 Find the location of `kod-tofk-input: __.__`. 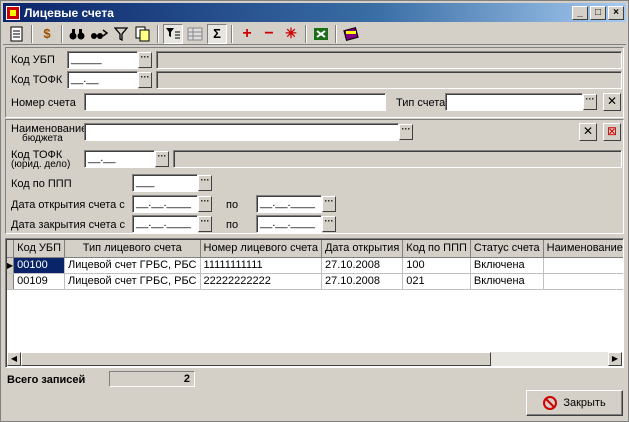

kod-tofk-input: __.__ is located at coordinates (102, 80).